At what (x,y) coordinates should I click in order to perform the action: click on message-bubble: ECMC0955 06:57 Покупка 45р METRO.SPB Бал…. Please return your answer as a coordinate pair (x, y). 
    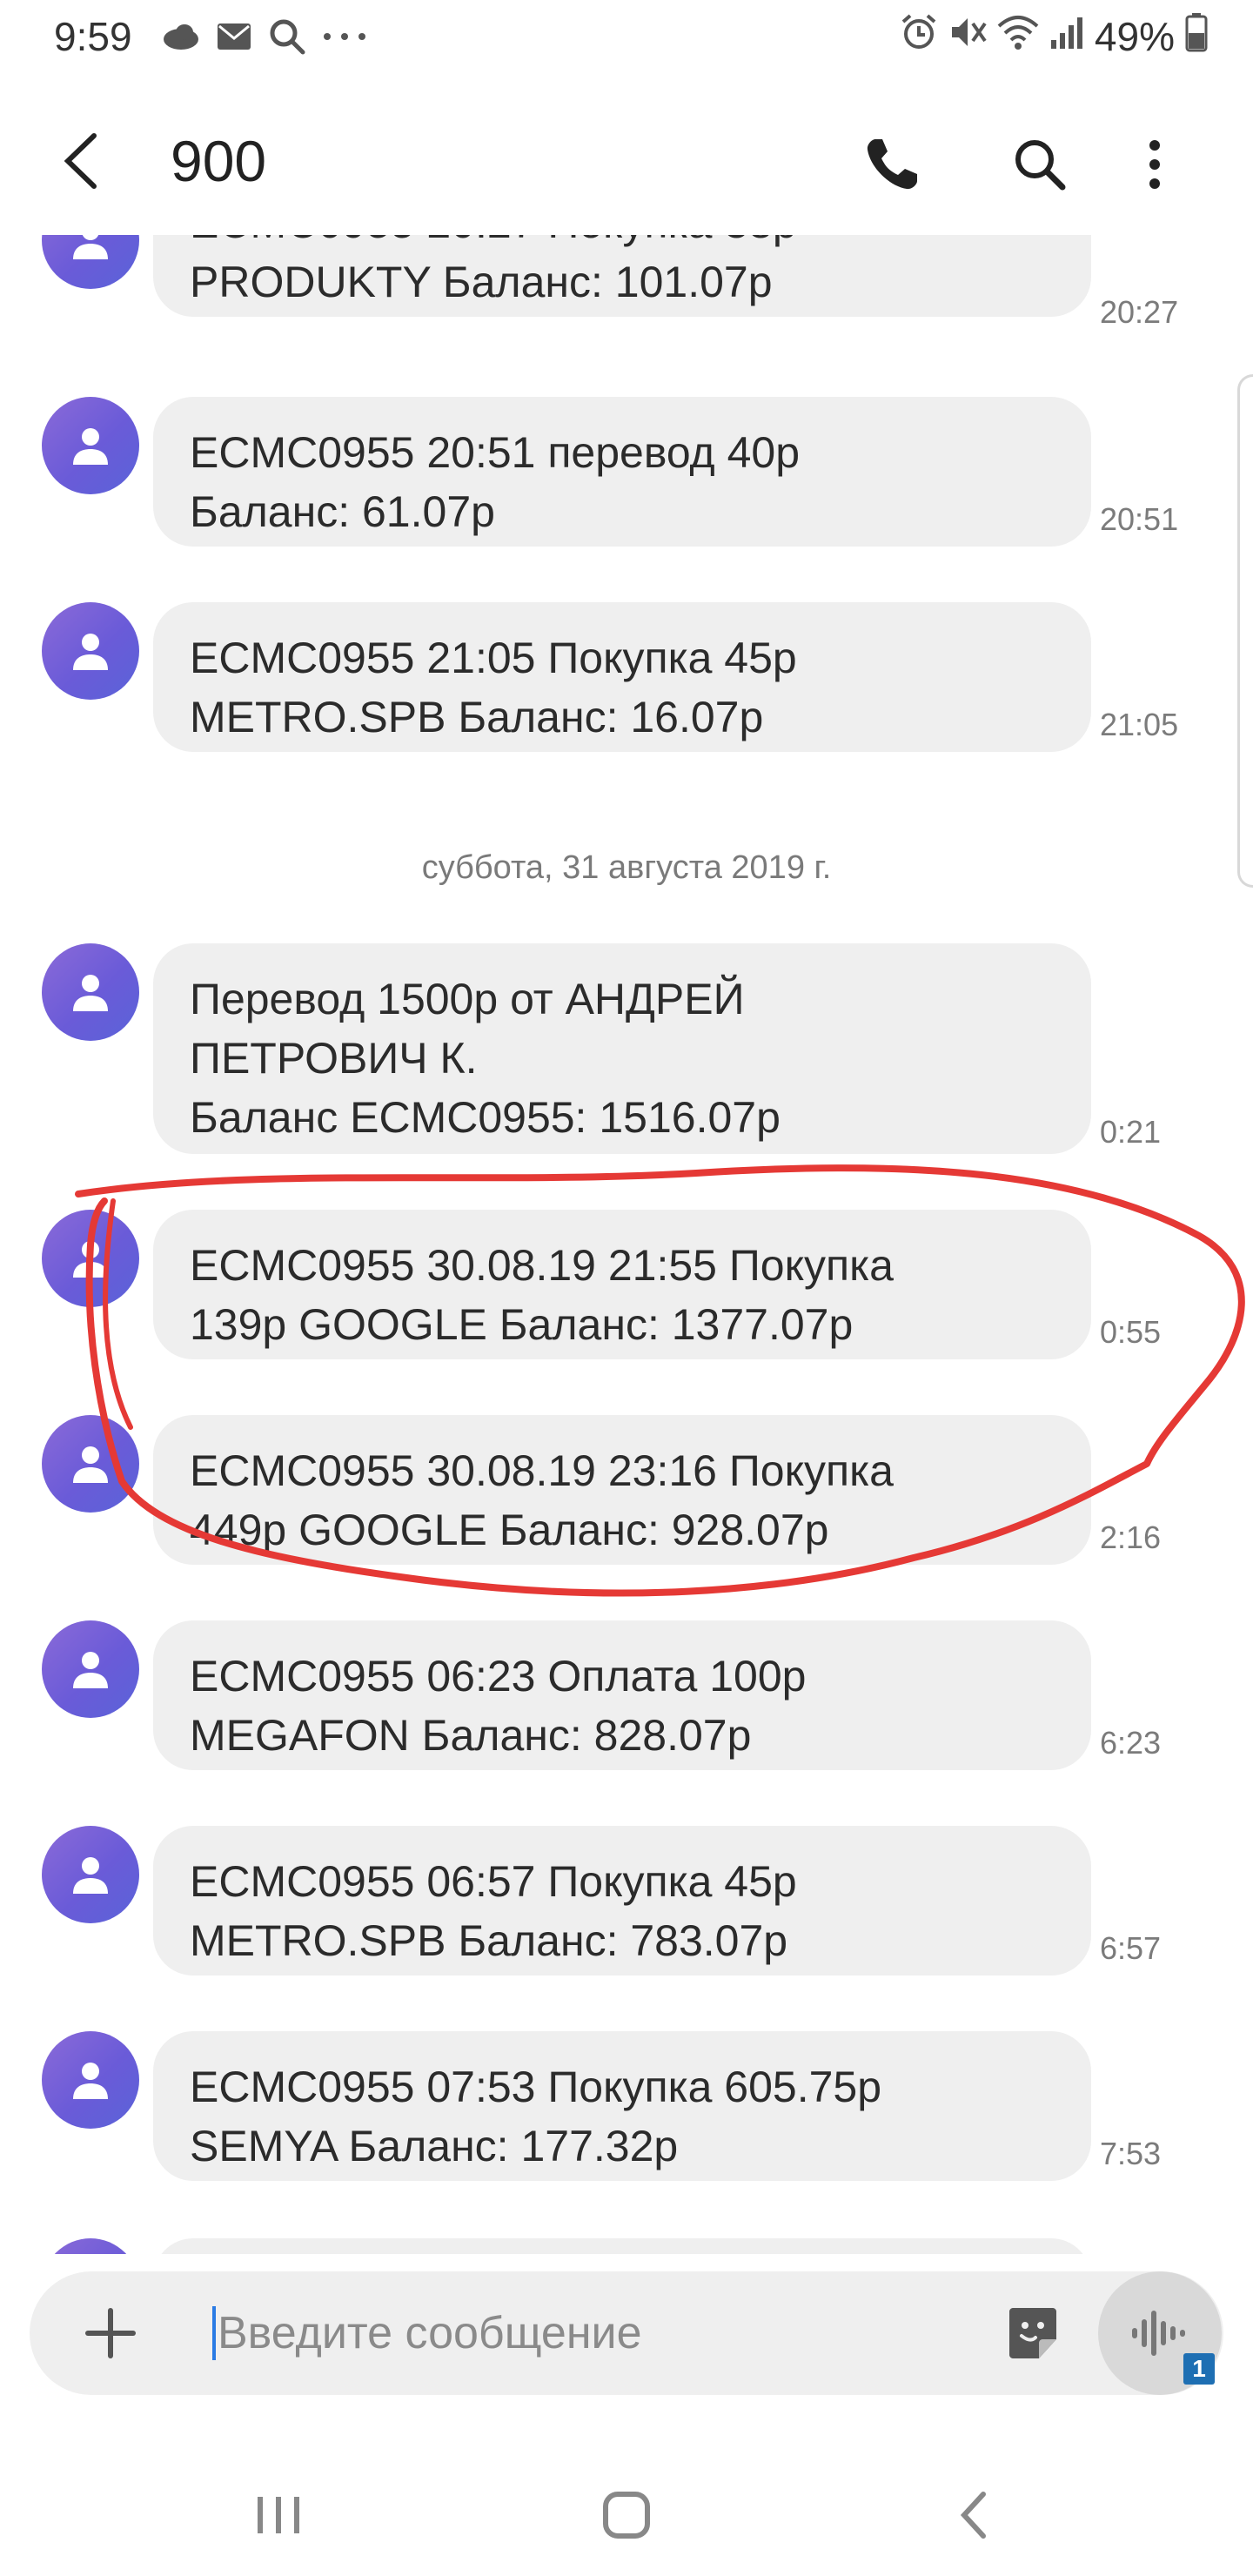
    Looking at the image, I should click on (622, 1901).